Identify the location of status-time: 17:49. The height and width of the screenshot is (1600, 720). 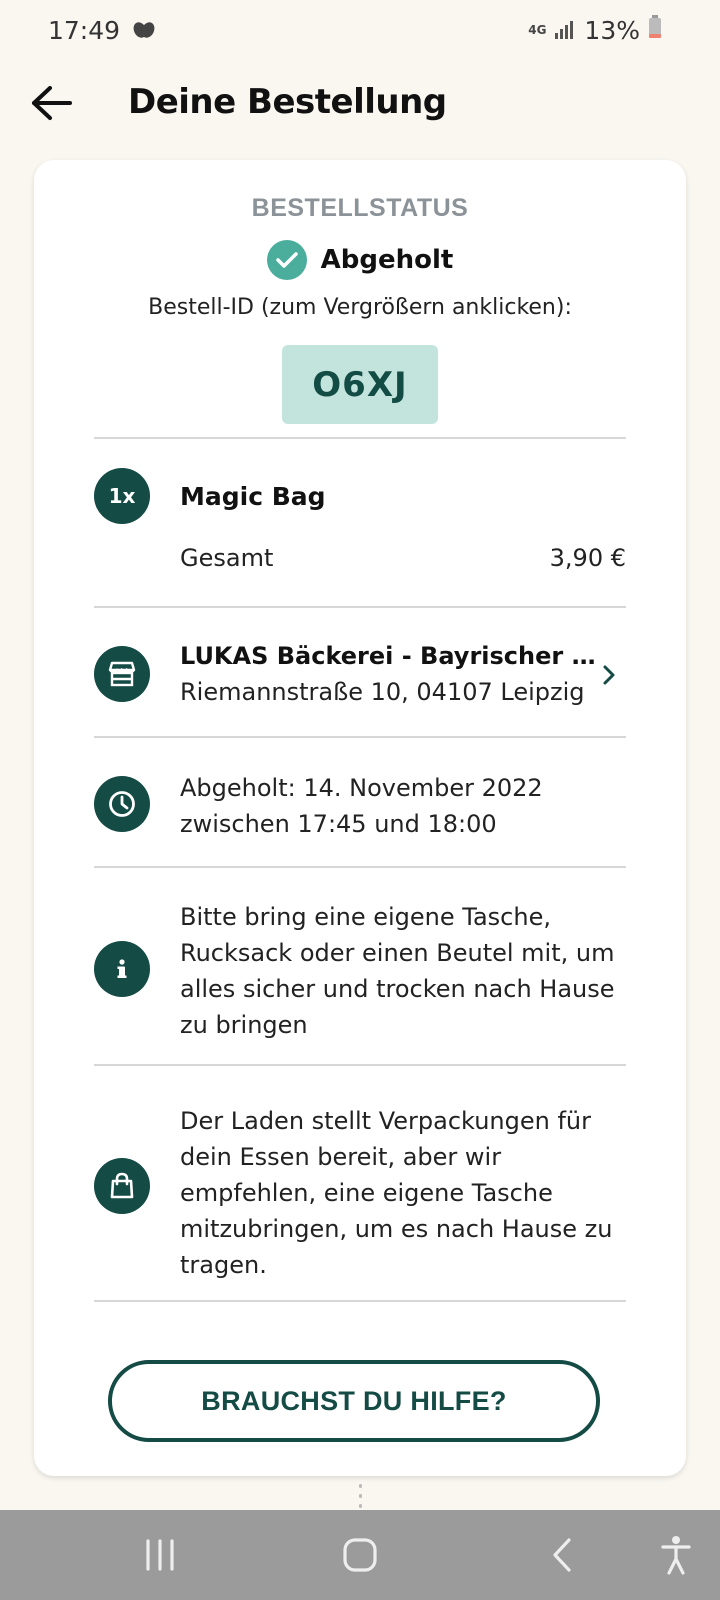
(84, 30).